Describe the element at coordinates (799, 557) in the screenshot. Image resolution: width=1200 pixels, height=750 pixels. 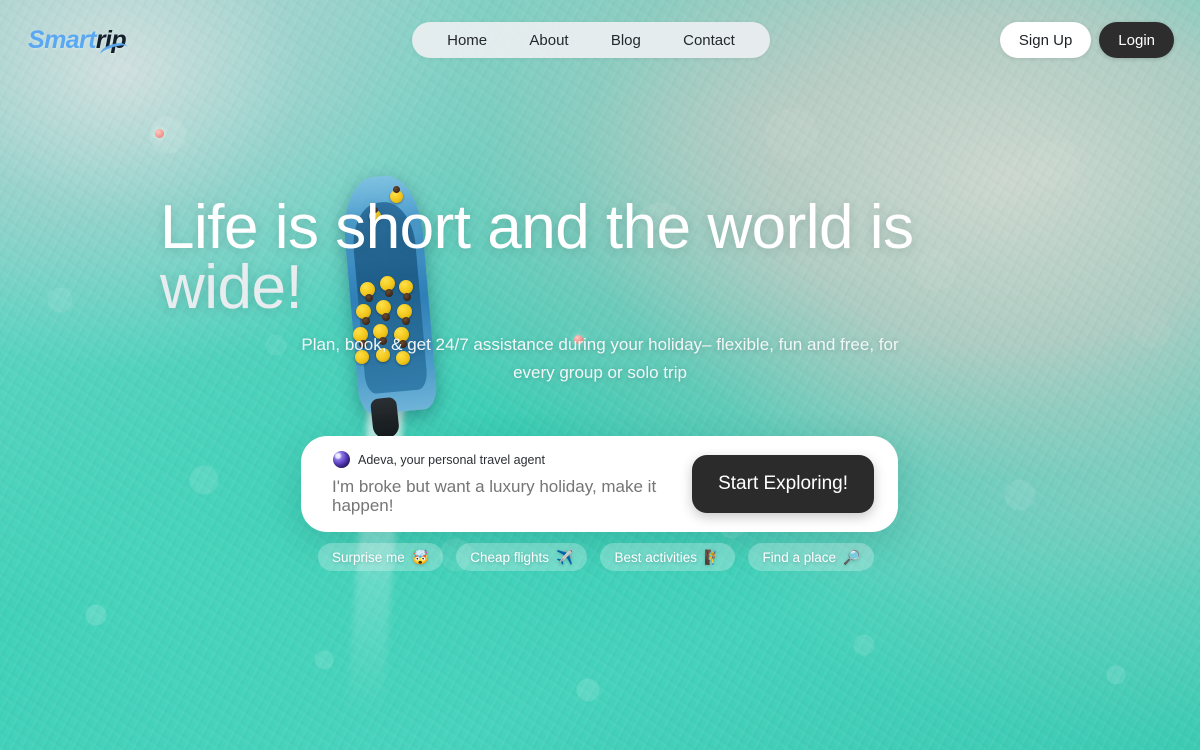
I see `chip-label: Find a place` at that location.